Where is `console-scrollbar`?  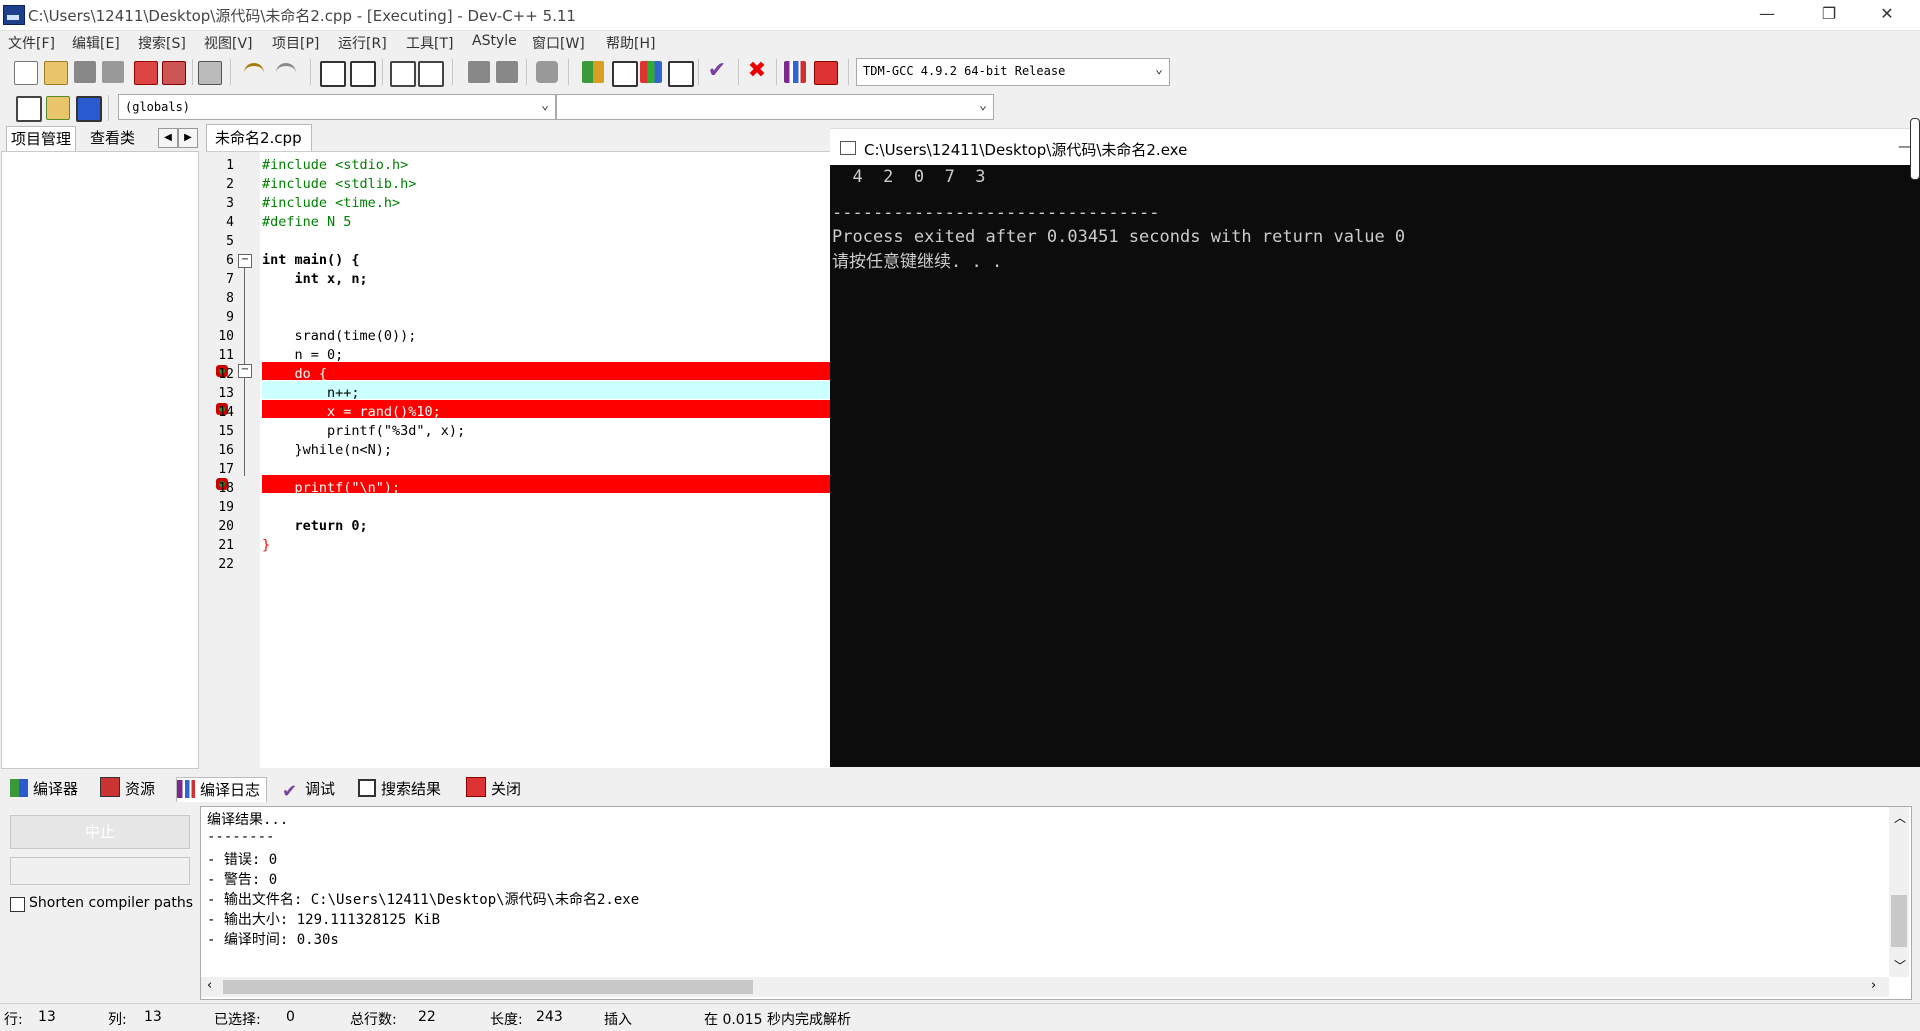
console-scrollbar is located at coordinates (1915, 149).